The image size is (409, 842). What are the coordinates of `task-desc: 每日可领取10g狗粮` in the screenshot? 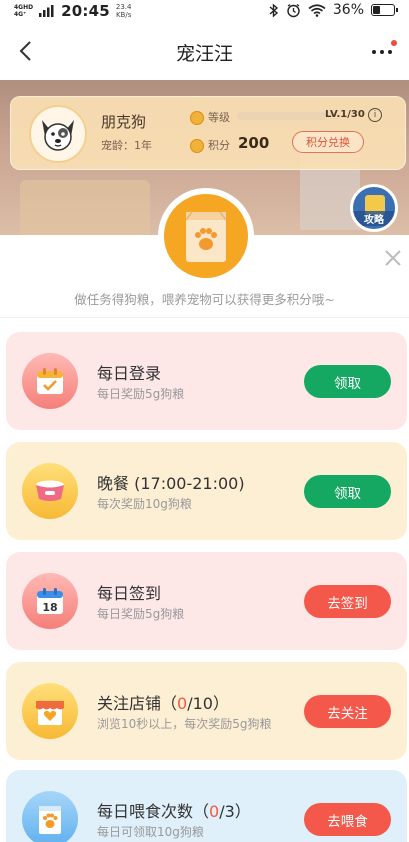 It's located at (150, 832).